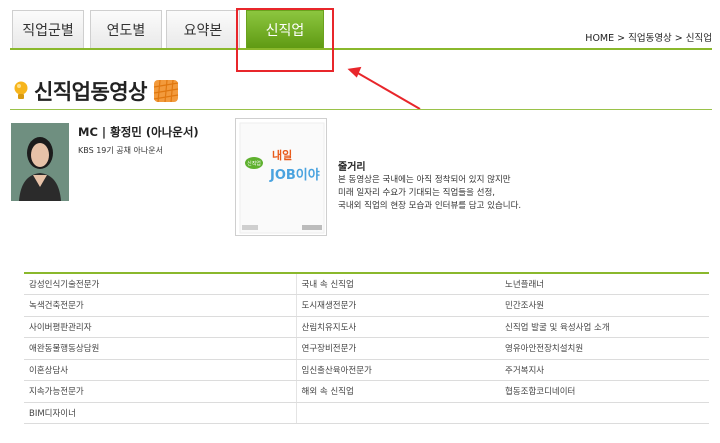 The height and width of the screenshot is (443, 720). What do you see at coordinates (604, 305) in the screenshot?
I see `job-link: 민간조사원` at bounding box center [604, 305].